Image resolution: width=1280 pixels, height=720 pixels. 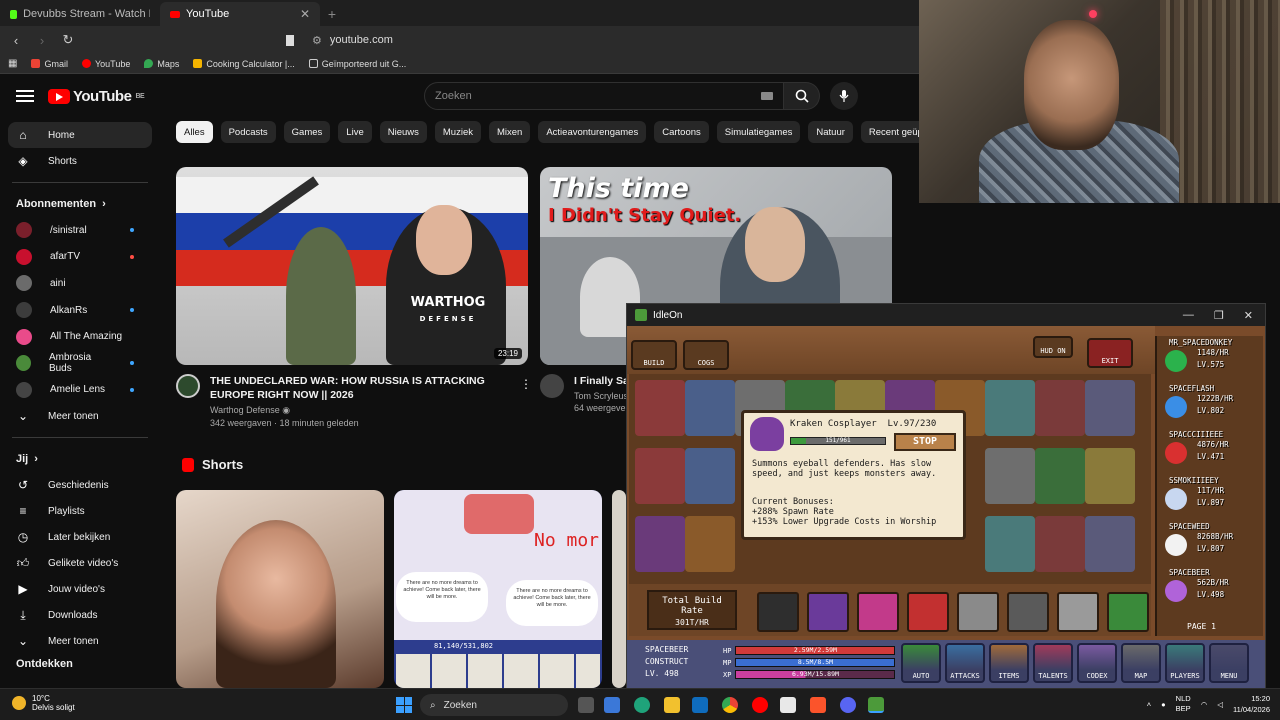 I want to click on menu-button-items: ITEMS, so click(x=1009, y=663).